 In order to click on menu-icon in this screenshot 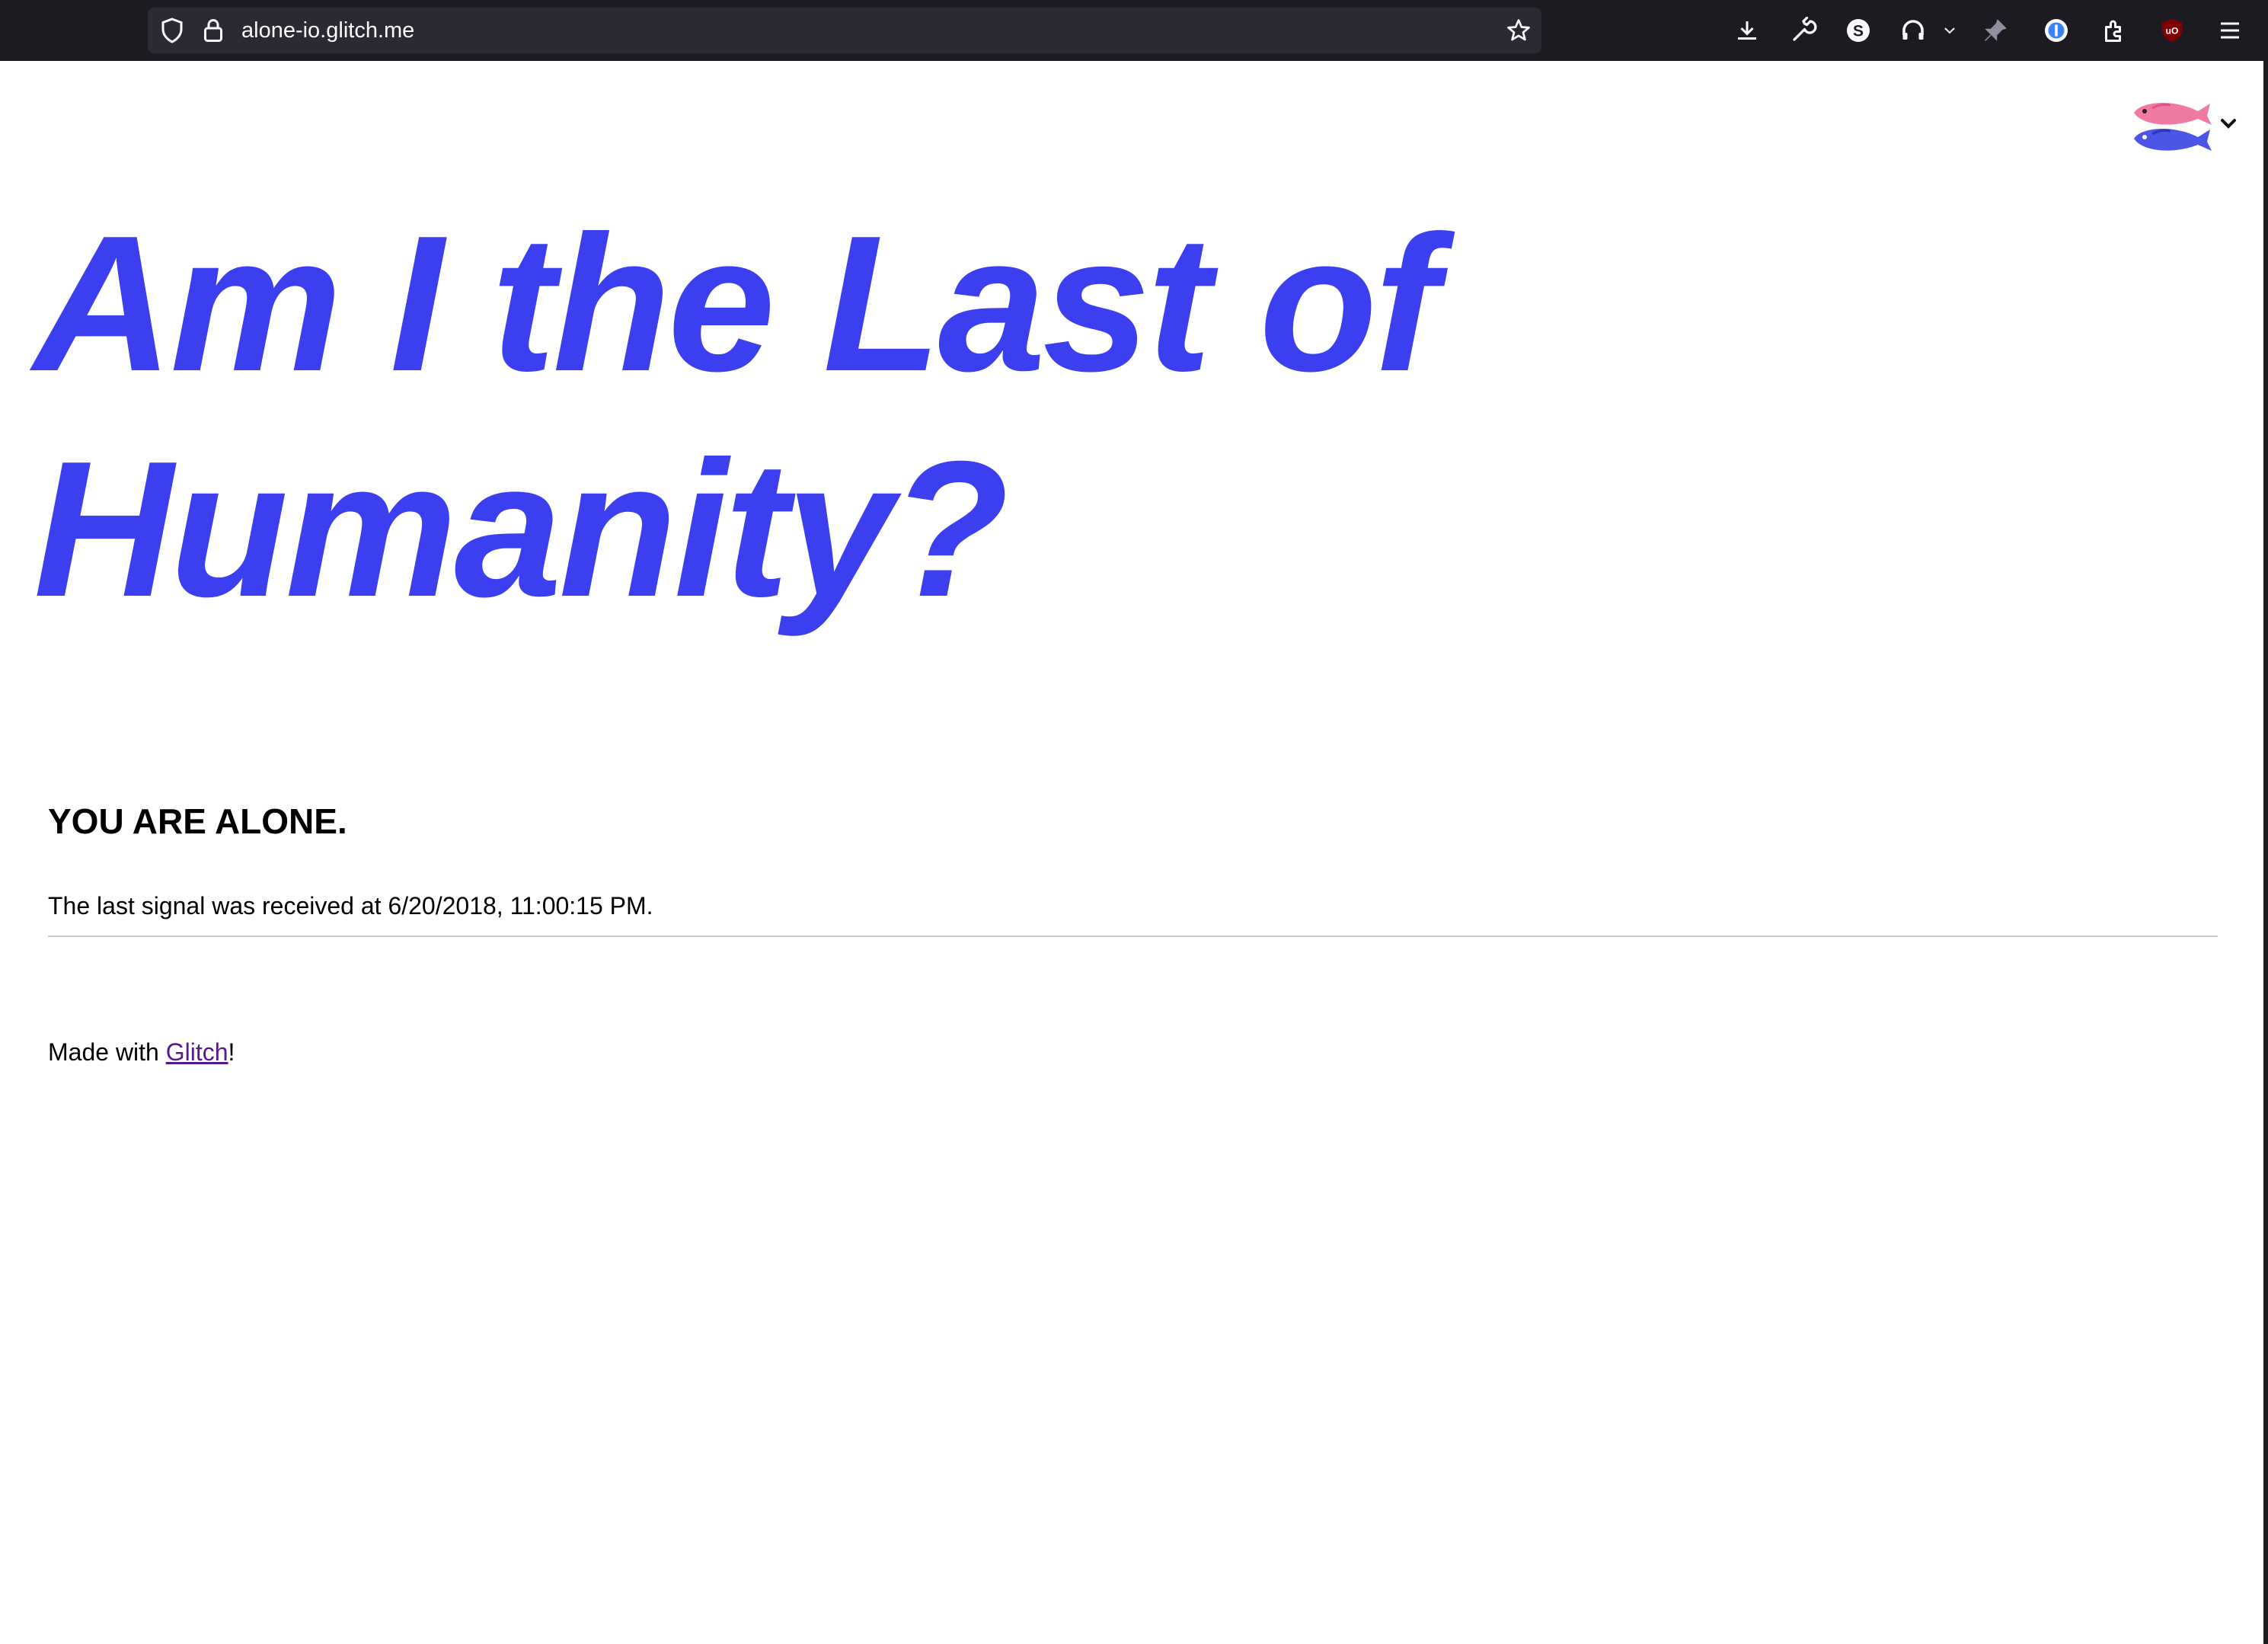, I will do `click(2230, 30)`.